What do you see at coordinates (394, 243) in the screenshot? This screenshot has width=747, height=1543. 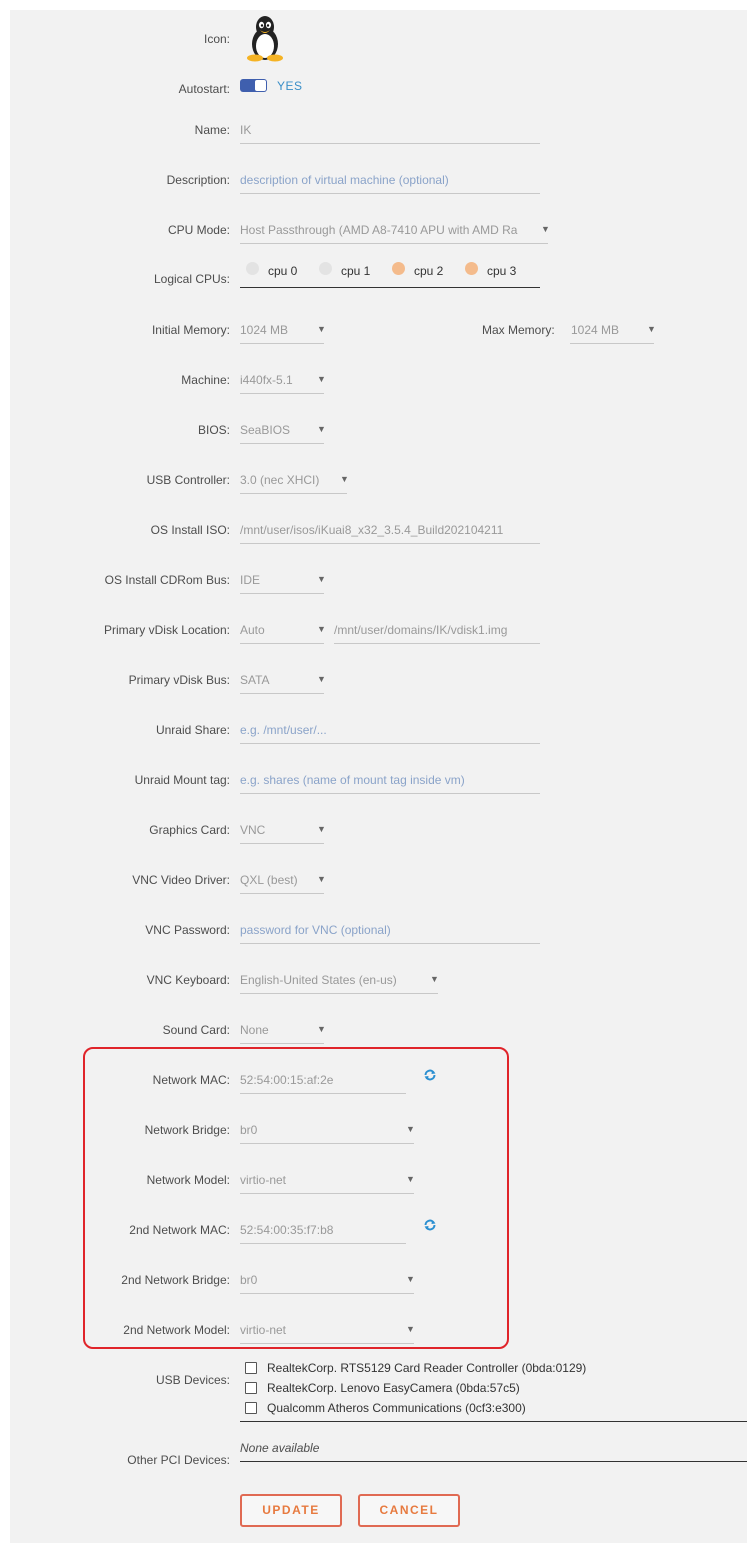 I see `cpu-mode-underline` at bounding box center [394, 243].